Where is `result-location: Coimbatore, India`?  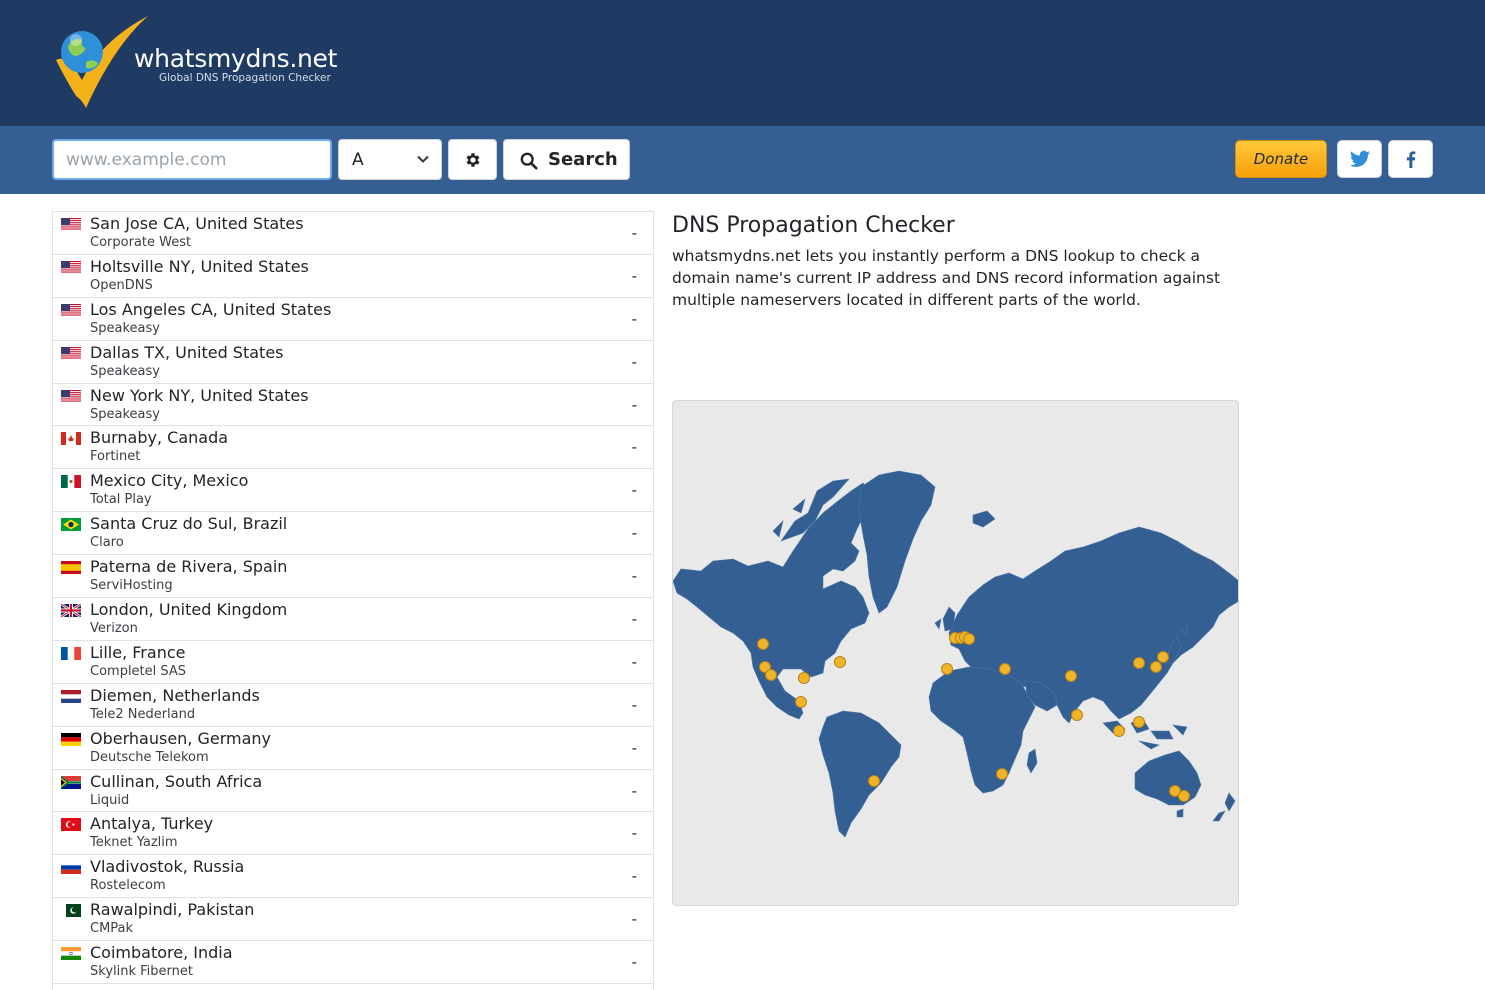 result-location: Coimbatore, India is located at coordinates (161, 953).